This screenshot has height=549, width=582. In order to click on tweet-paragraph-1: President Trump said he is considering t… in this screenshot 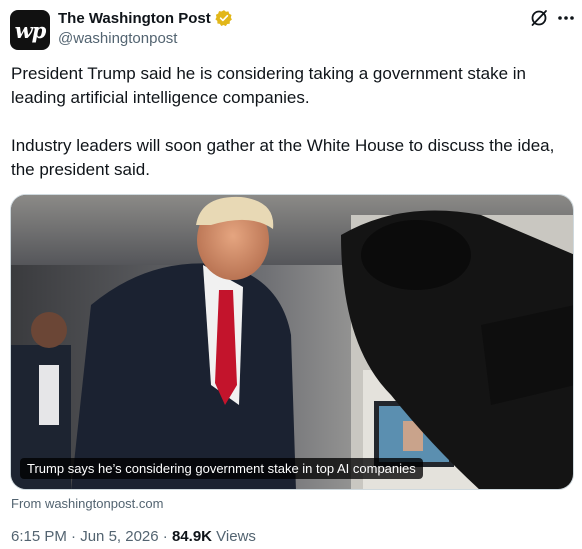, I will do `click(268, 85)`.